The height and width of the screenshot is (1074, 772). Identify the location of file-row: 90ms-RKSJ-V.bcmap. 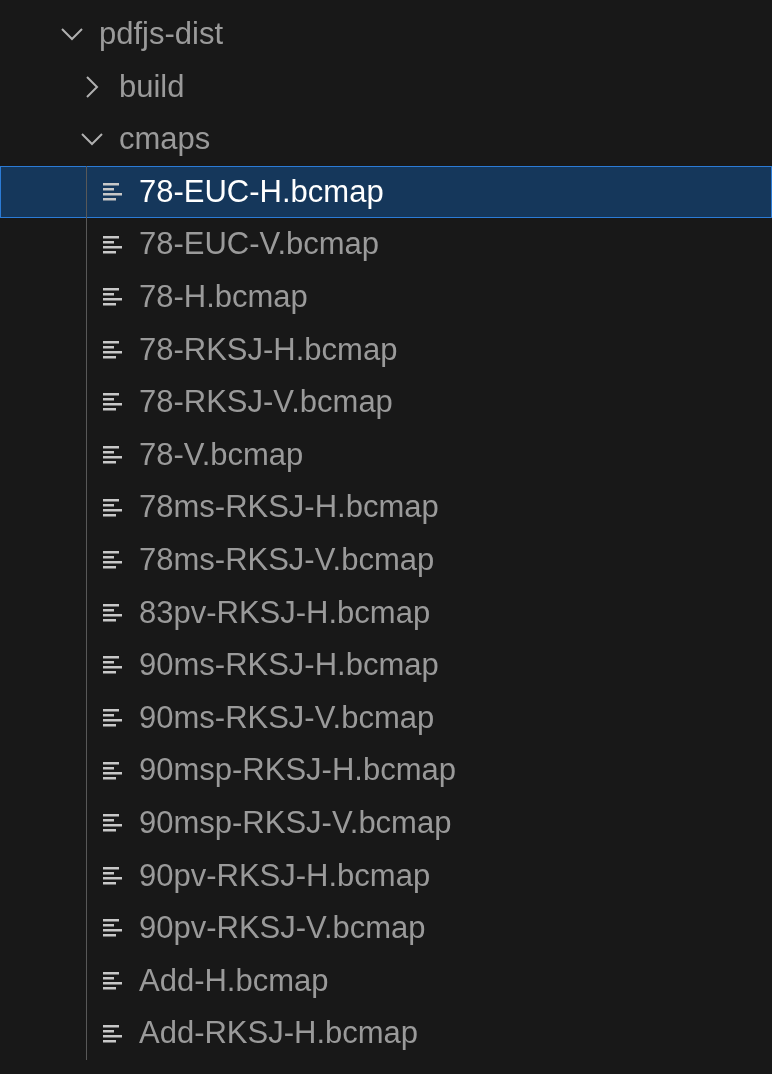
(386, 718).